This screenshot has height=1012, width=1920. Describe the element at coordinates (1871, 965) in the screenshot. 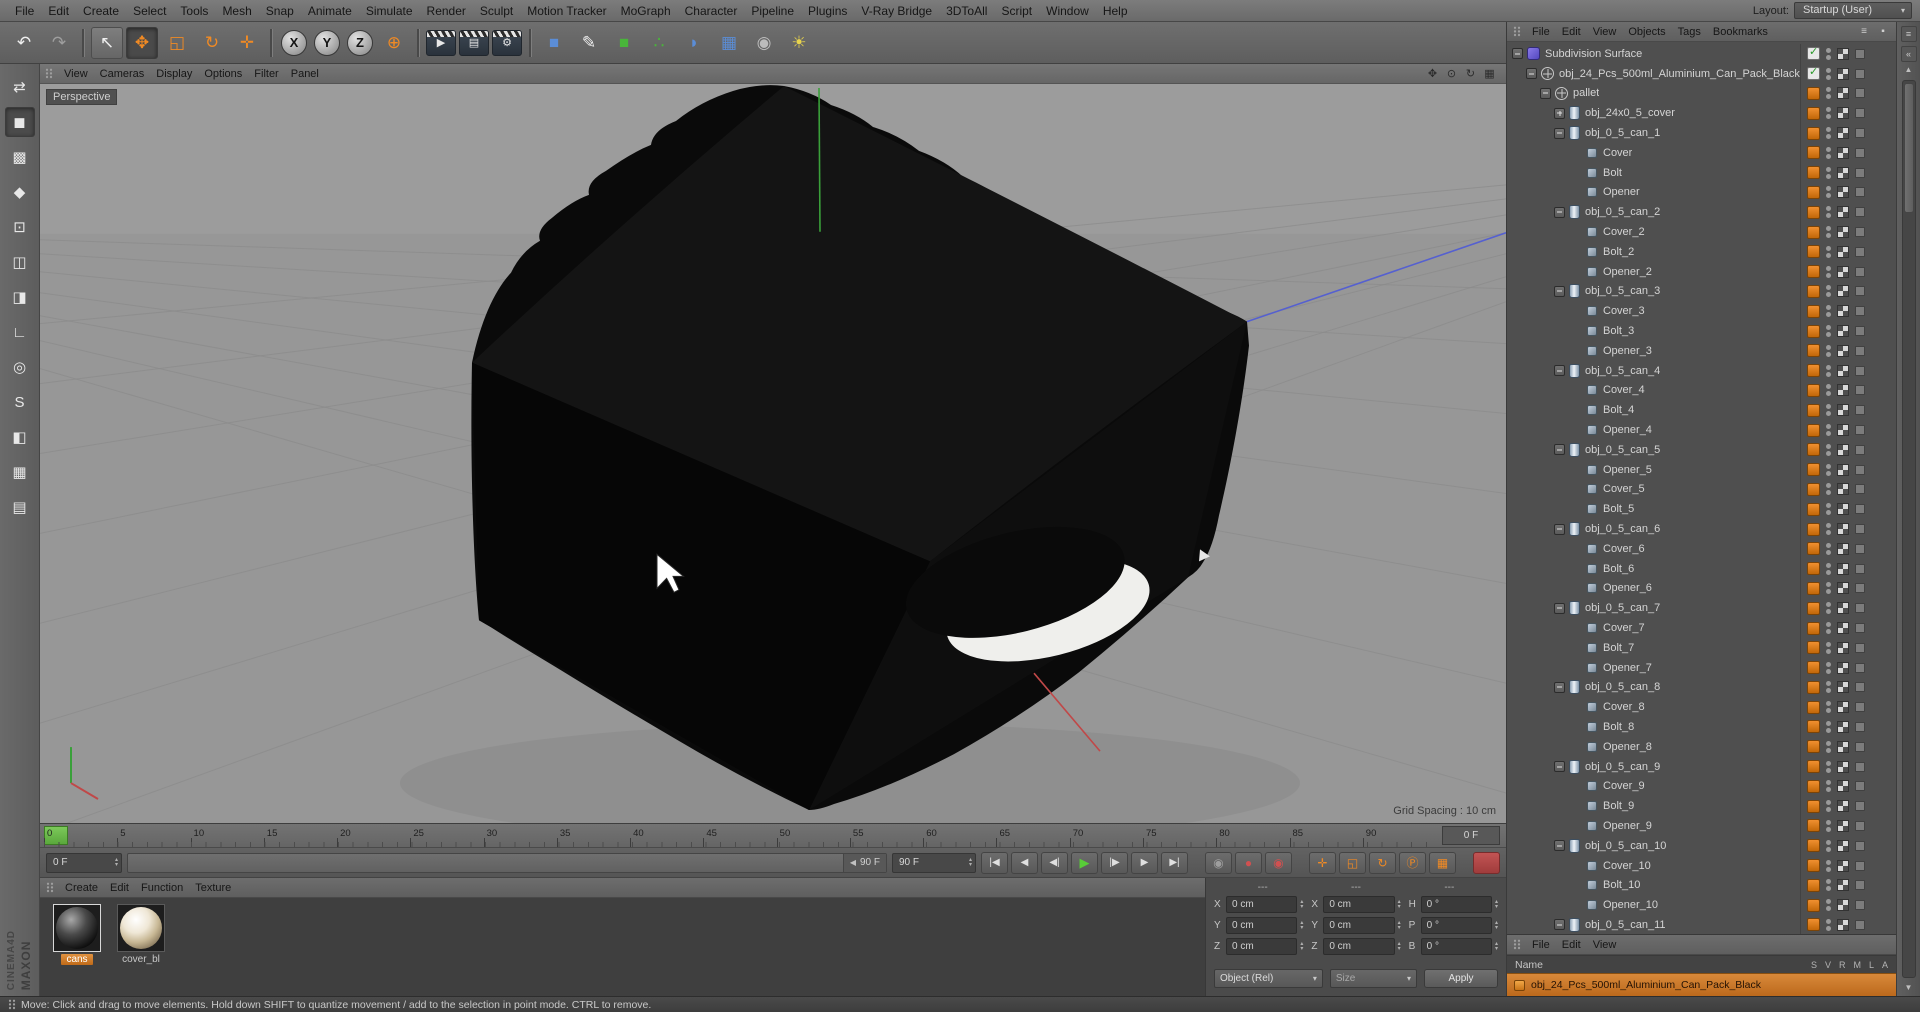

I see `column-header: L` at that location.